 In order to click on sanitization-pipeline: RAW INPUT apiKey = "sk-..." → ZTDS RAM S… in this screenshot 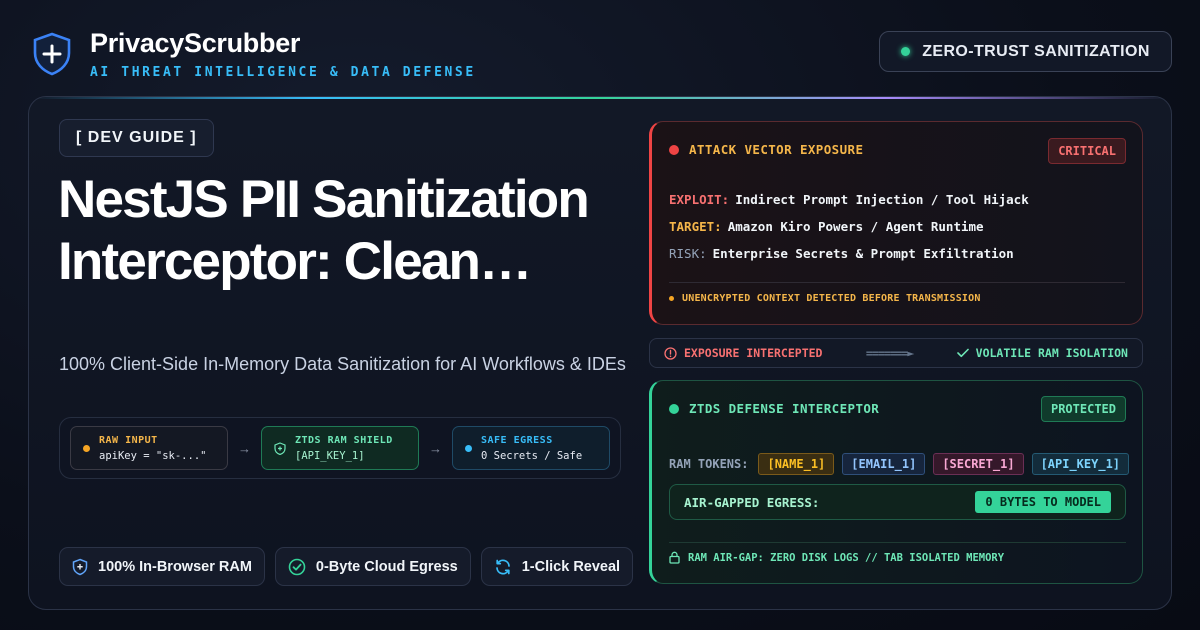, I will do `click(340, 448)`.